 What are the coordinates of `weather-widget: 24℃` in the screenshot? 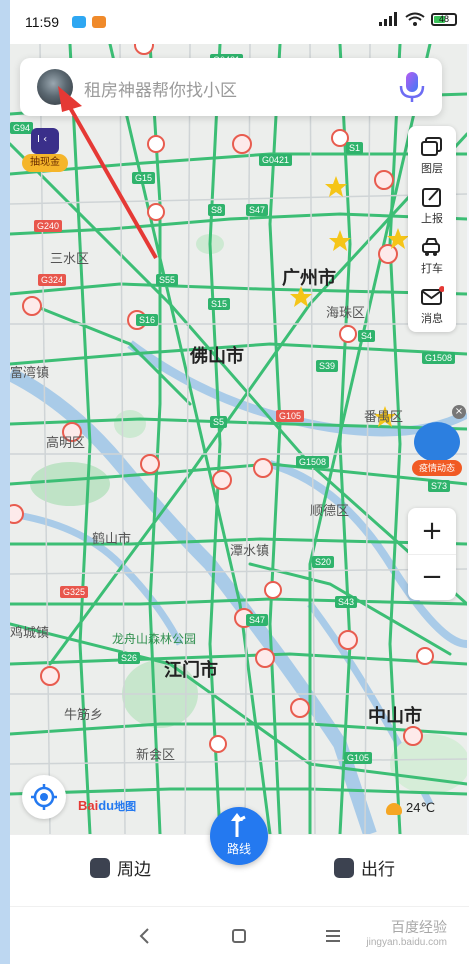 It's located at (410, 808).